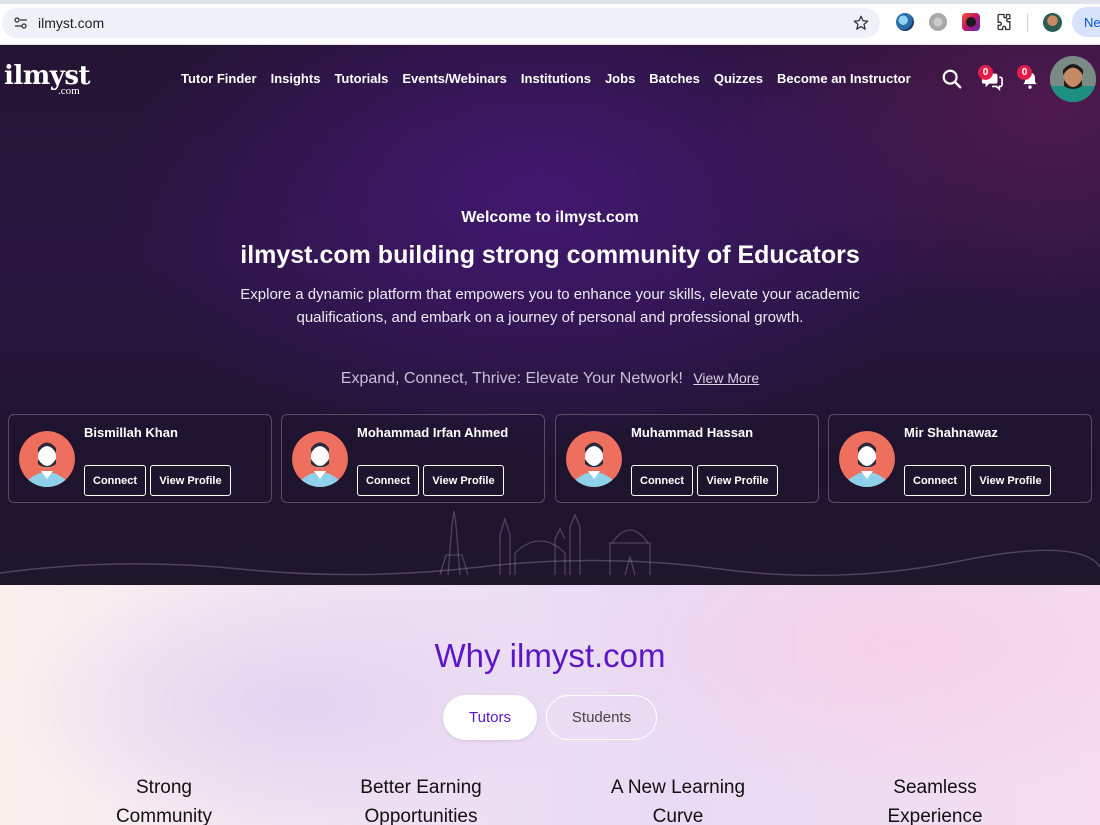  I want to click on toolbar-divider, so click(1027, 23).